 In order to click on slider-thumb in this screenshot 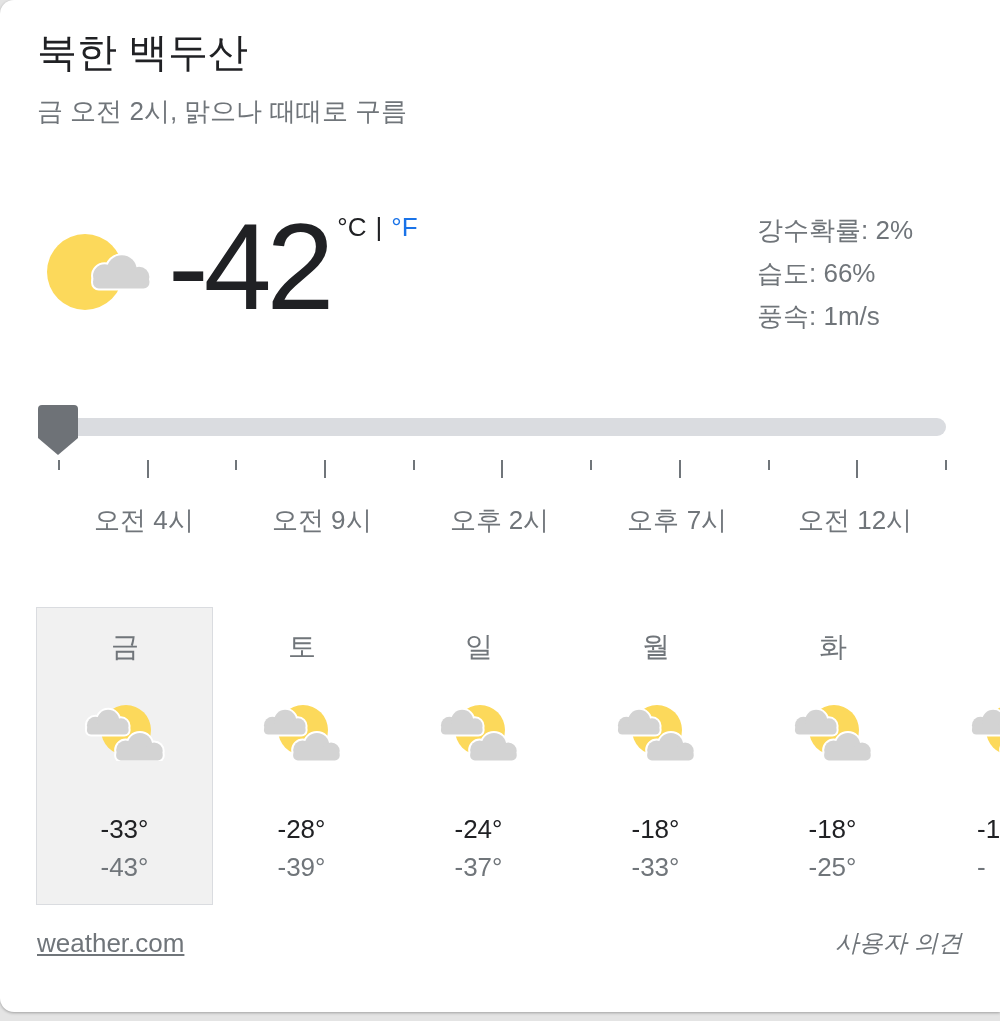, I will do `click(58, 430)`.